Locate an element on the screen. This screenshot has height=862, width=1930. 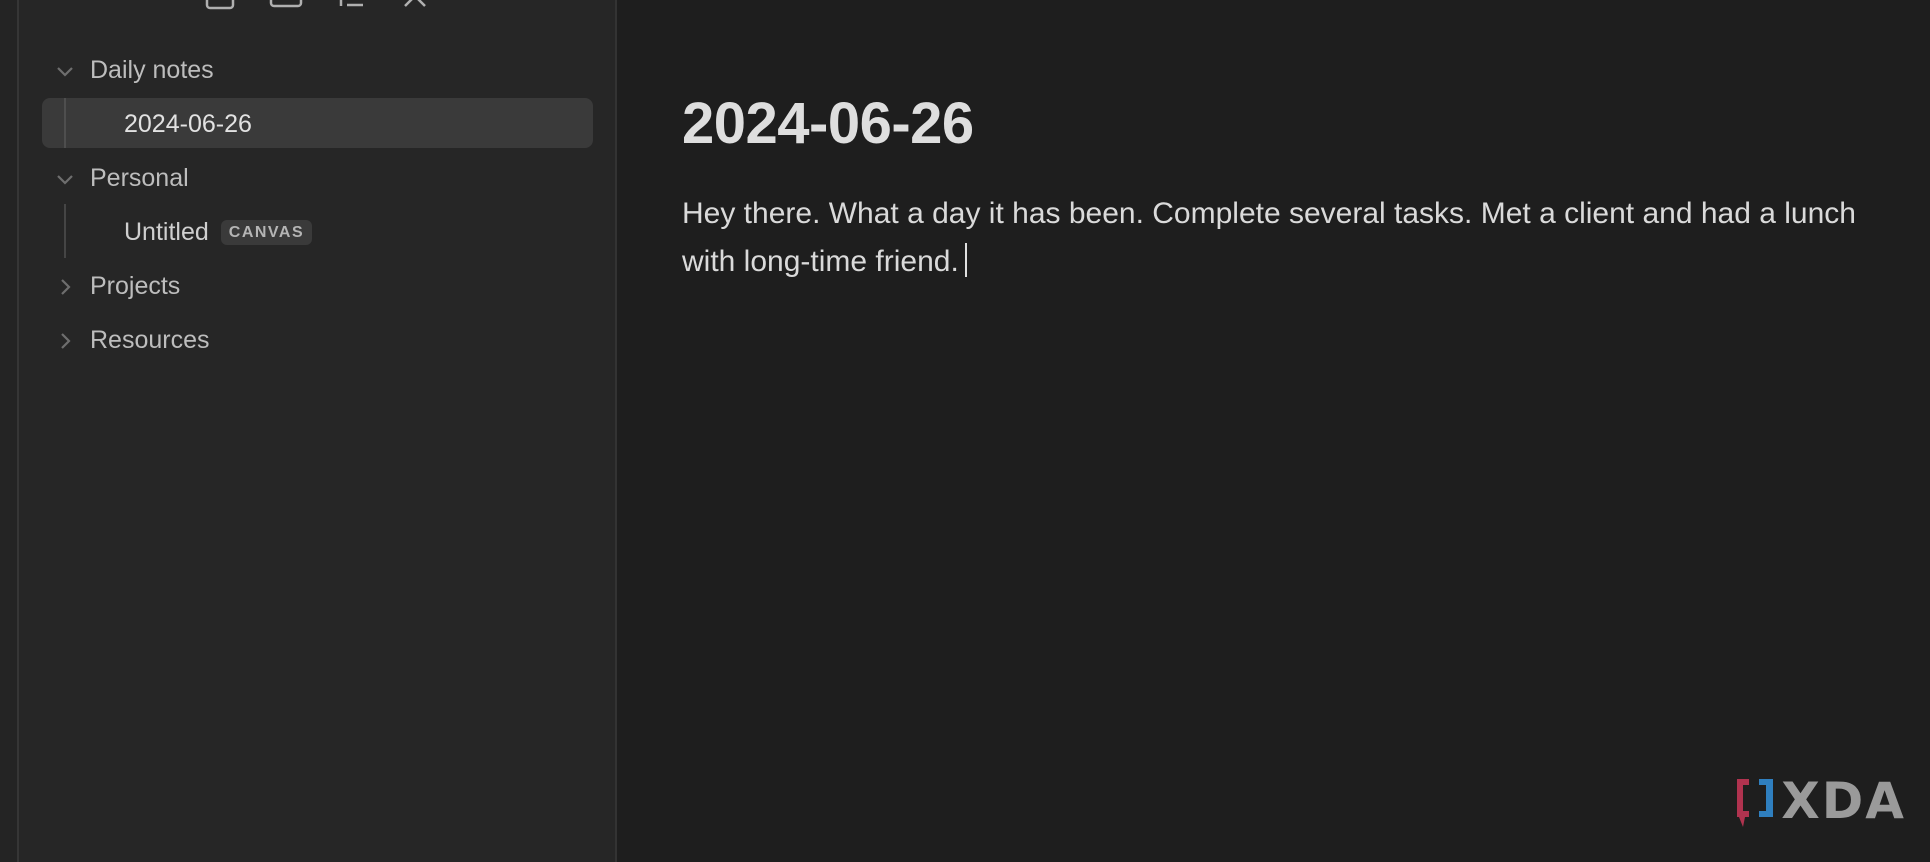
sidebar-toolbar is located at coordinates (317, 5).